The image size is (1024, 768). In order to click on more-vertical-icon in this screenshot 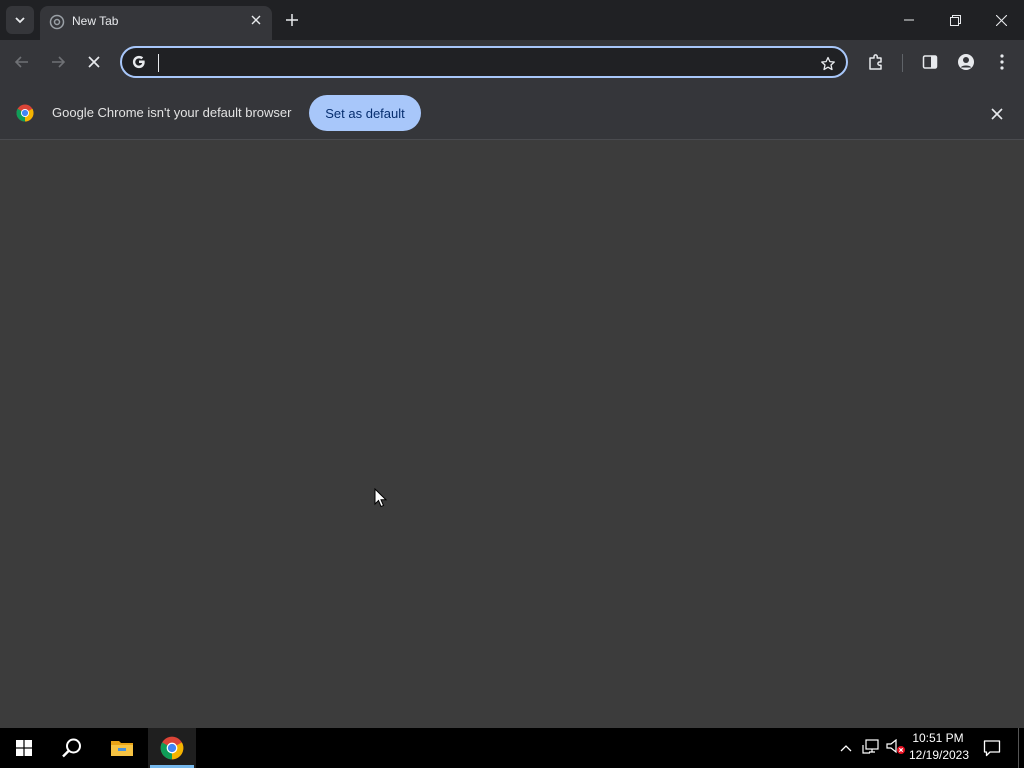, I will do `click(1002, 62)`.